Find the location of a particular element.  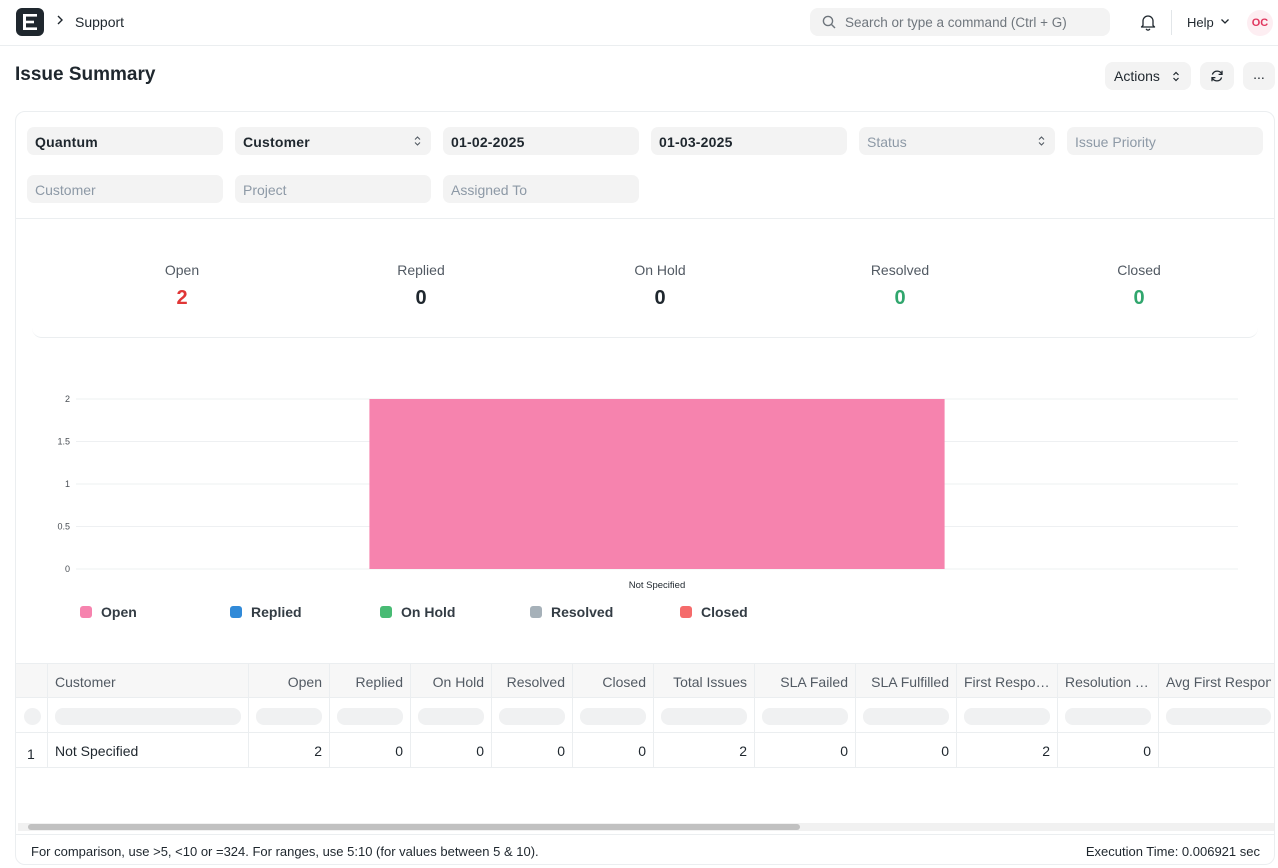

project-filter: Project is located at coordinates (333, 189).